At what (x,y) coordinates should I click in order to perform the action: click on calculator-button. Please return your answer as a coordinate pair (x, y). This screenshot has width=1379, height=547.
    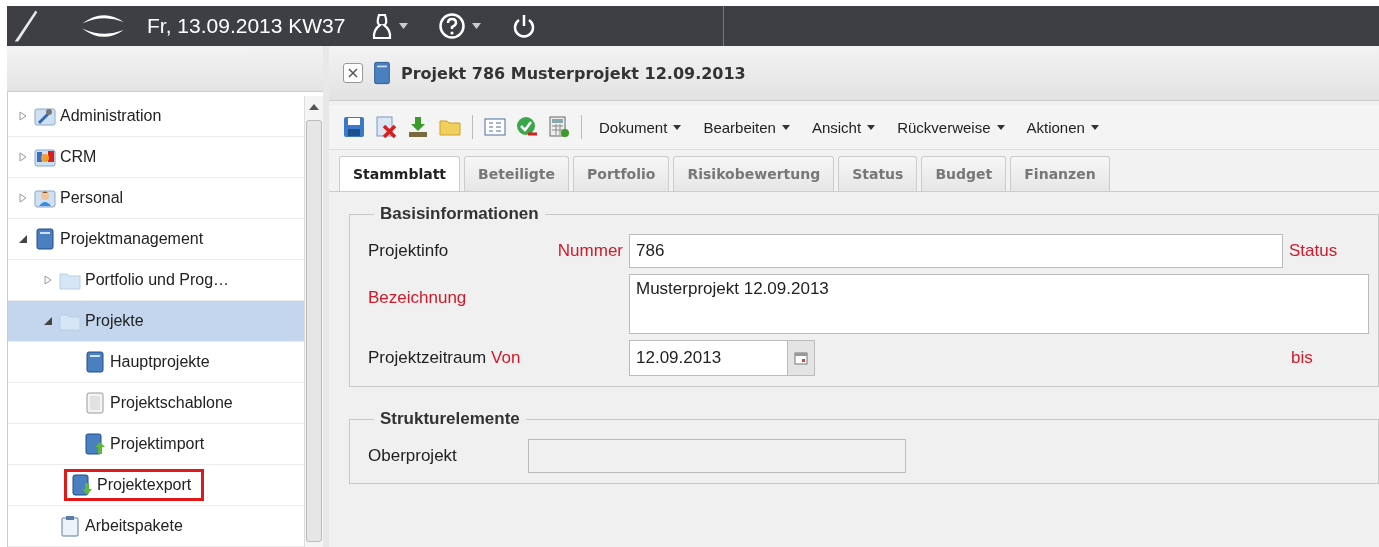
    Looking at the image, I should click on (559, 127).